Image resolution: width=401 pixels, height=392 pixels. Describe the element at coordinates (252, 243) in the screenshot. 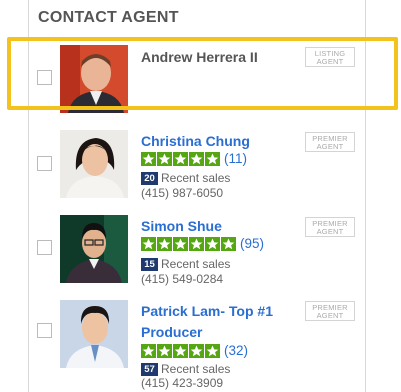

I see `review-count-link: (95)` at that location.